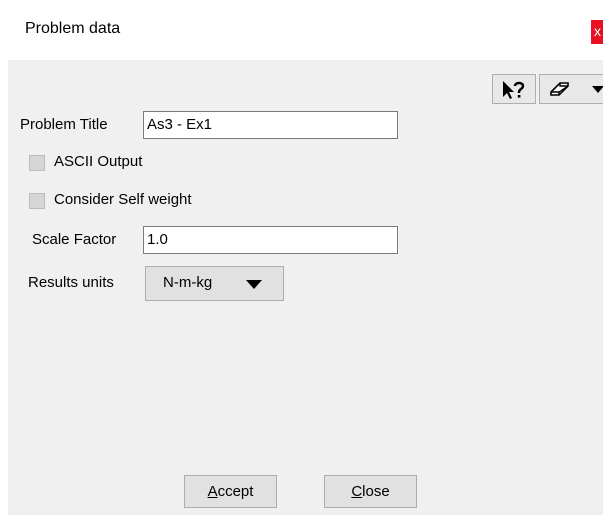  Describe the element at coordinates (254, 284) in the screenshot. I see `dropdown-arrow-icon` at that location.